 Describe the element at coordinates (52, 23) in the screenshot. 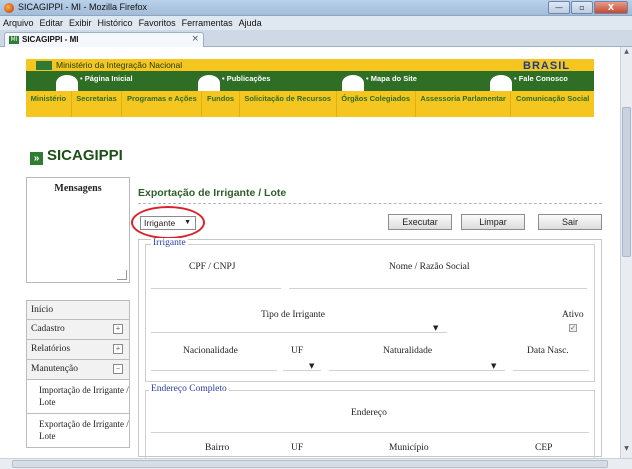

I see `menu-editar: Editar` at that location.